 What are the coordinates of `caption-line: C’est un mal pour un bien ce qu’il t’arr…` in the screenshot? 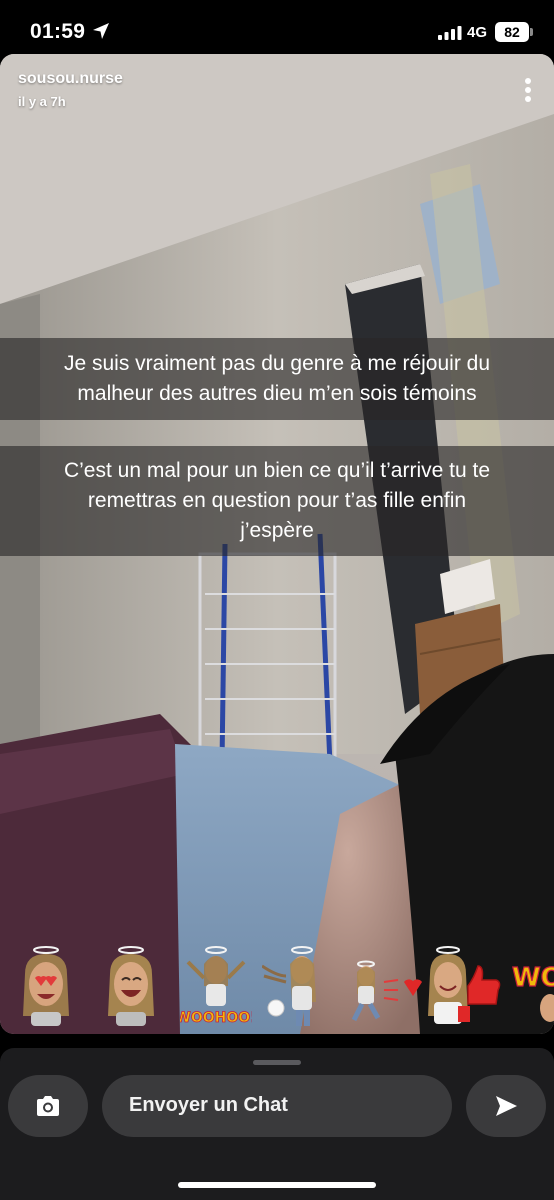 It's located at (277, 470).